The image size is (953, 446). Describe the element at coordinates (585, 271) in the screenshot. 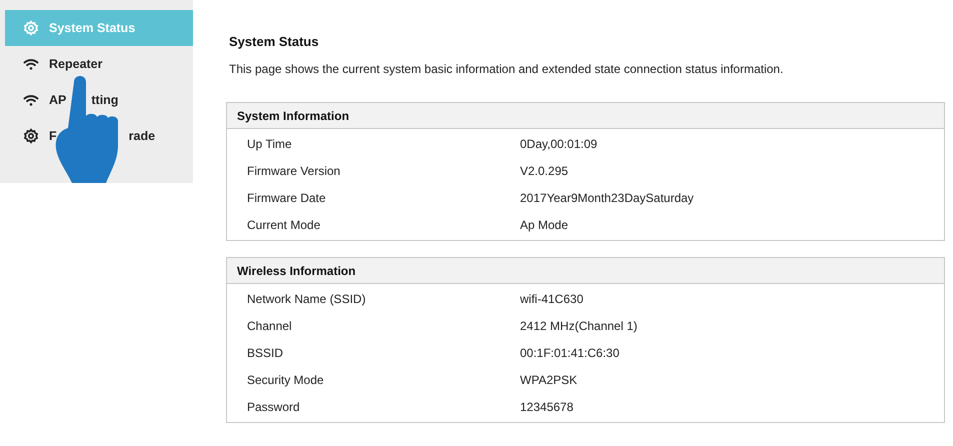

I see `panel-title: Wireless Information` at that location.